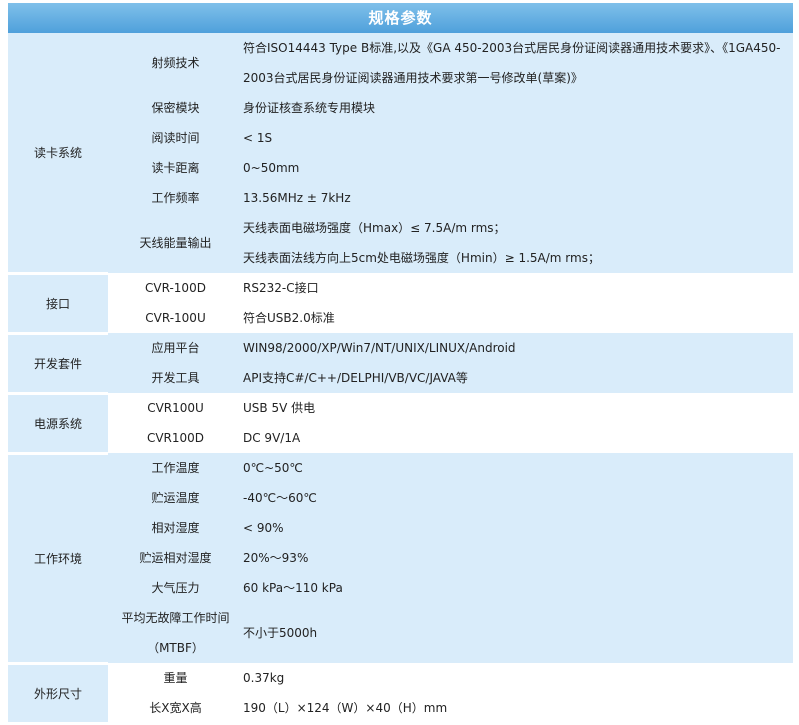 Image resolution: width=799 pixels, height=725 pixels. What do you see at coordinates (518, 528) in the screenshot?
I see `spec-value: < 90%` at bounding box center [518, 528].